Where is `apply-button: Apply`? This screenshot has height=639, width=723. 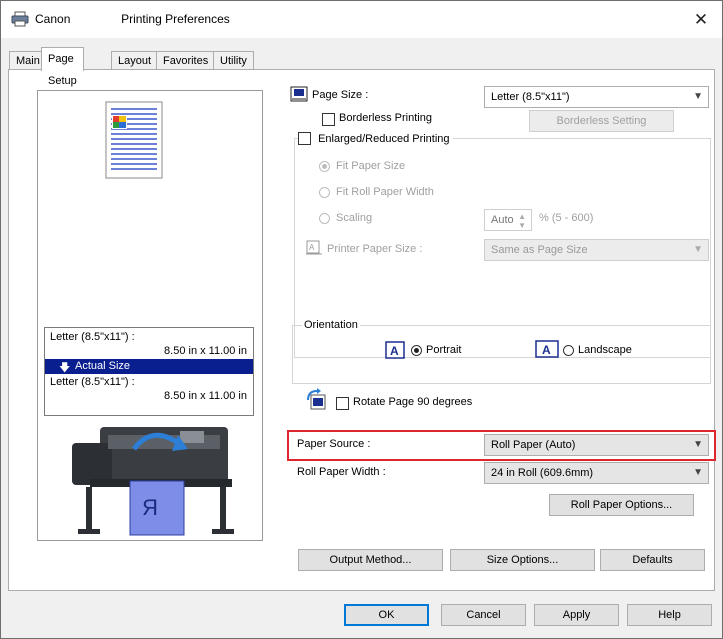
apply-button: Apply is located at coordinates (576, 615).